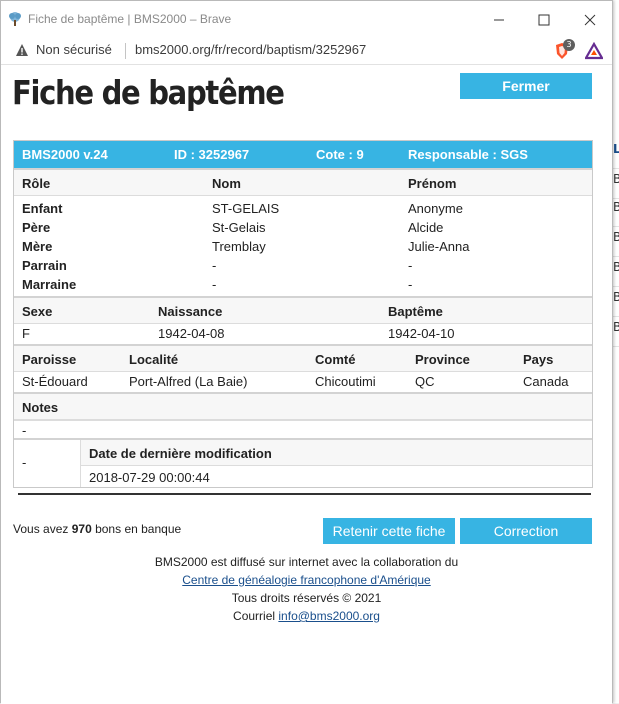  What do you see at coordinates (256, 616) in the screenshot?
I see `email-prefix: Courriel` at bounding box center [256, 616].